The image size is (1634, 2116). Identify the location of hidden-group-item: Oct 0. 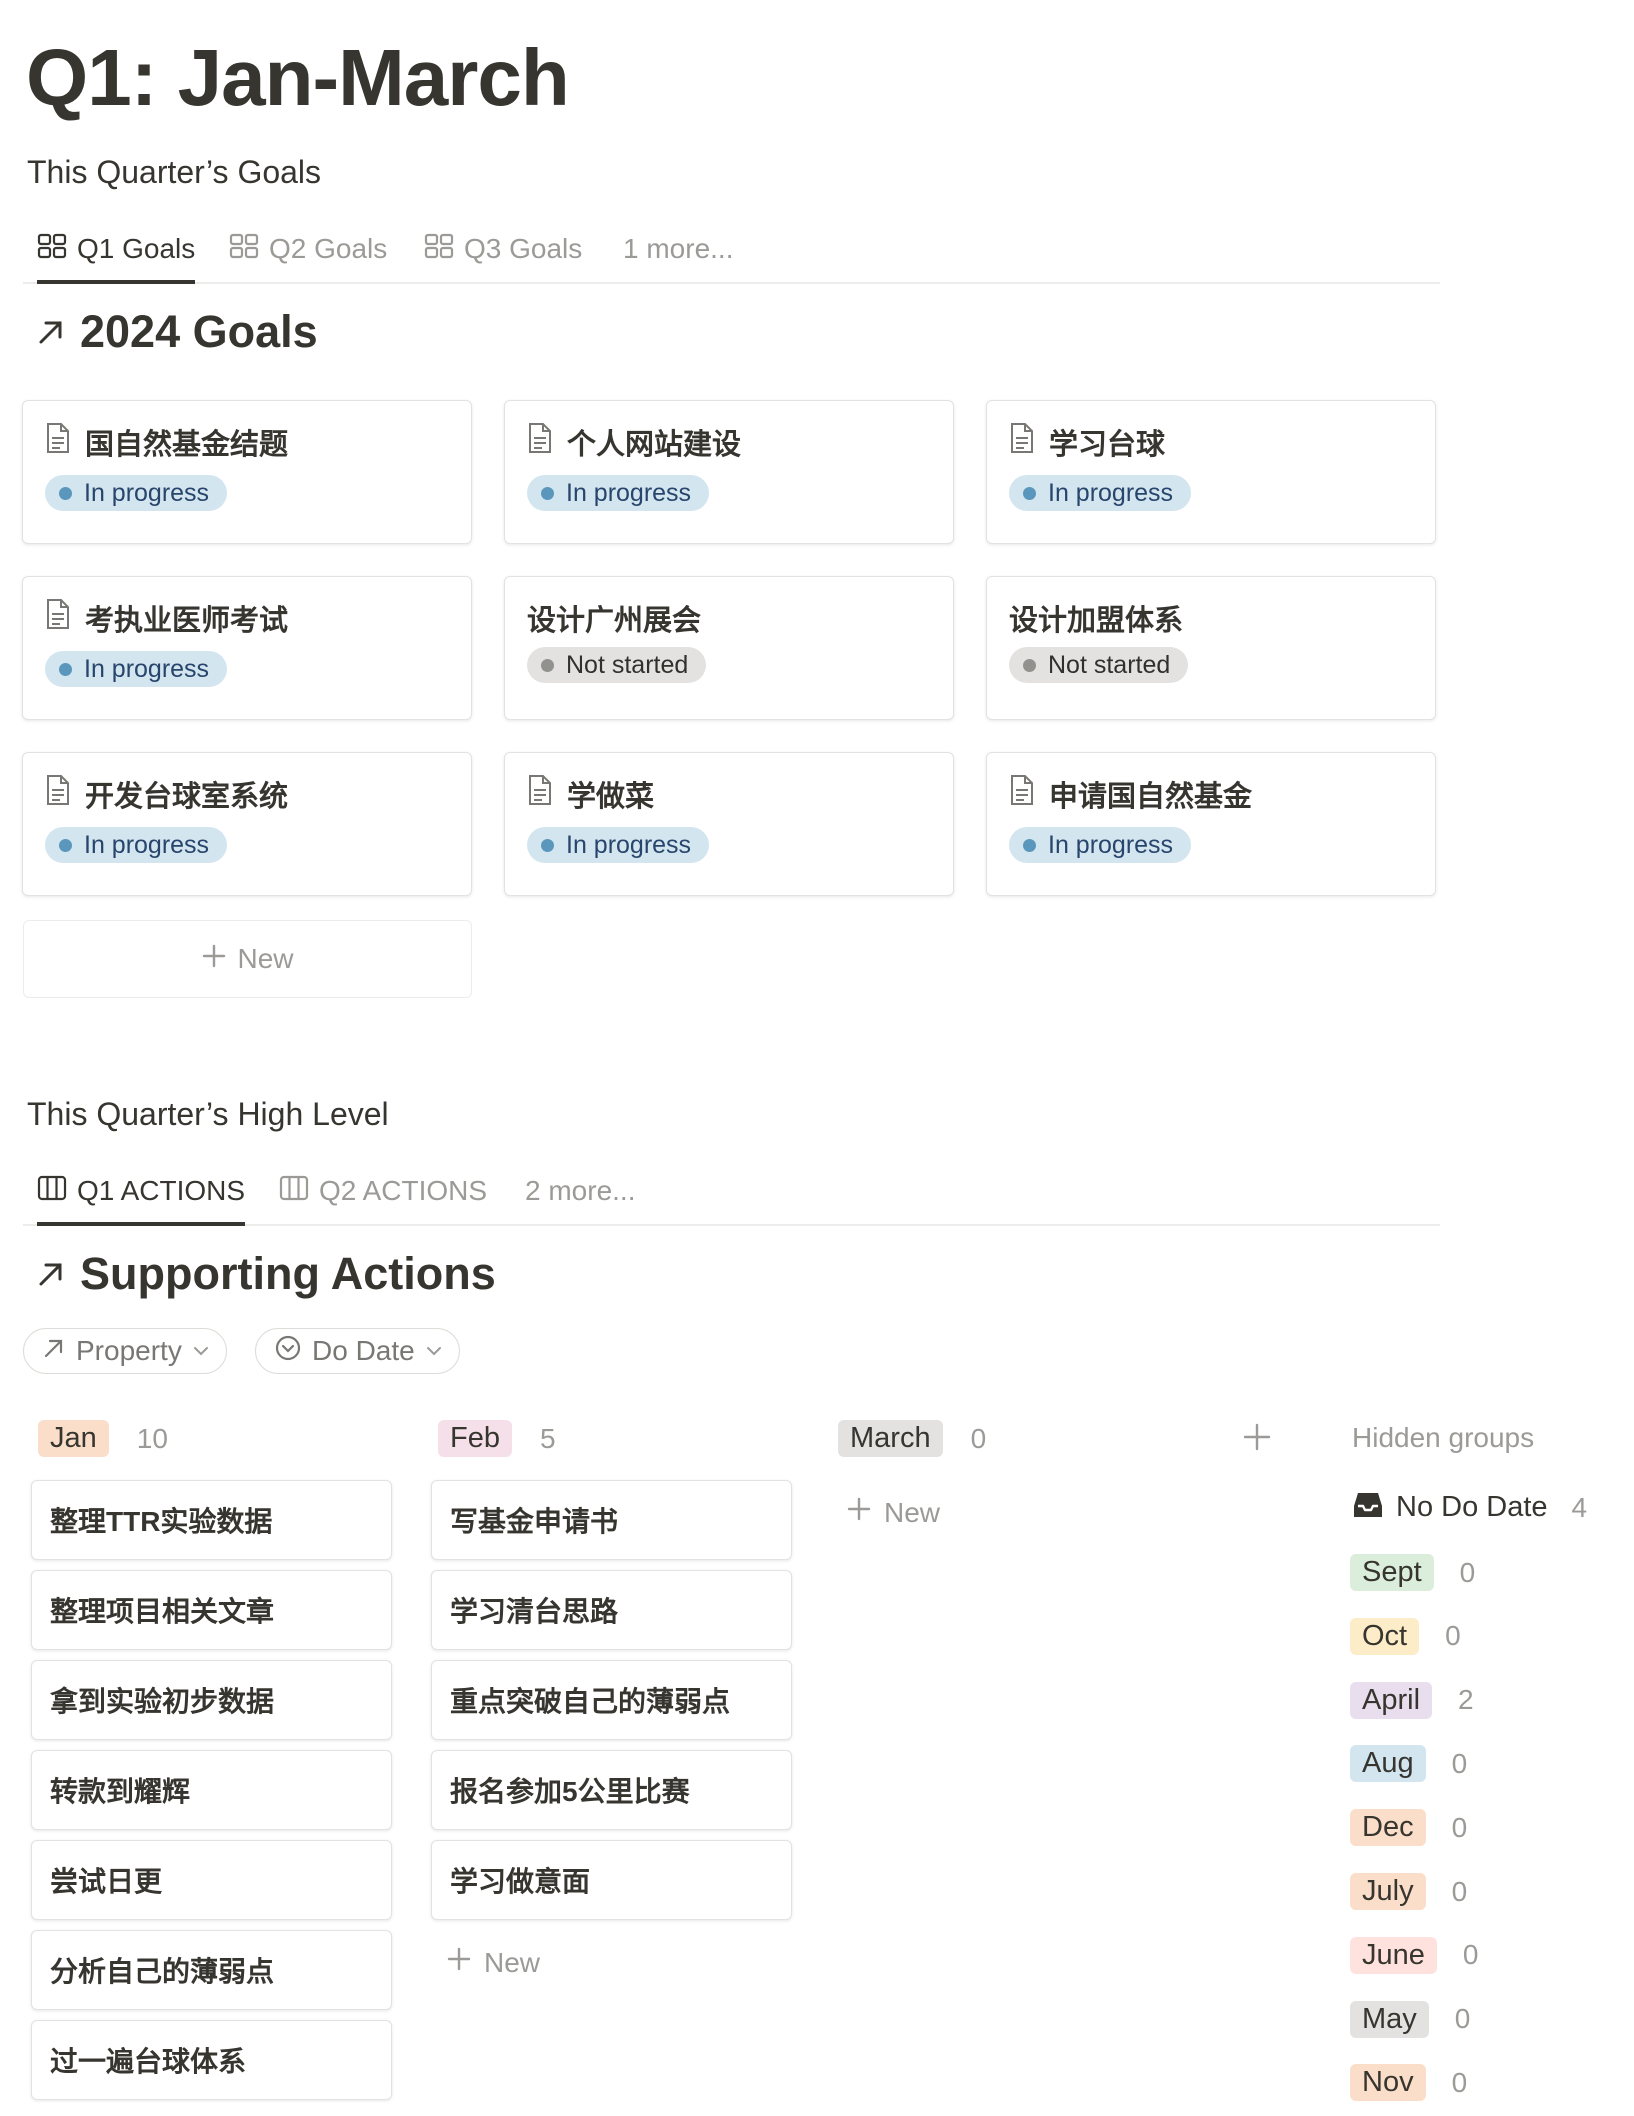
(1405, 1636).